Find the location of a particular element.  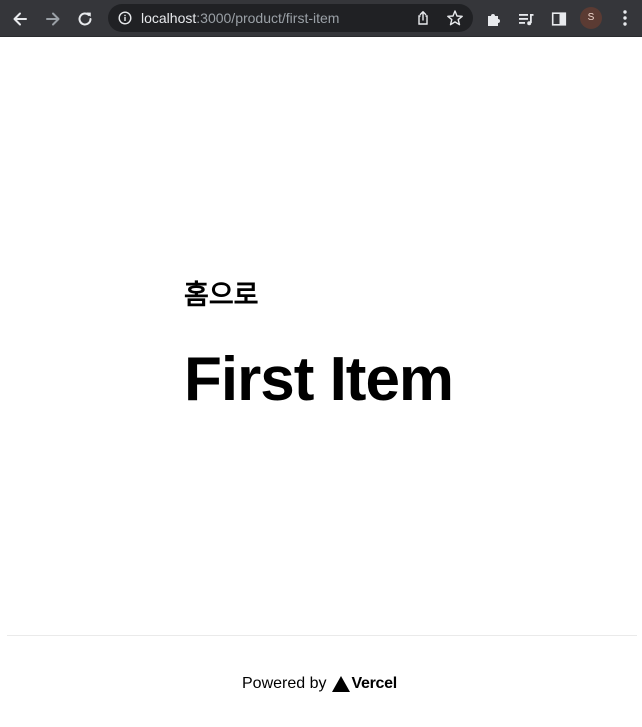

url-host: localhost is located at coordinates (169, 18).